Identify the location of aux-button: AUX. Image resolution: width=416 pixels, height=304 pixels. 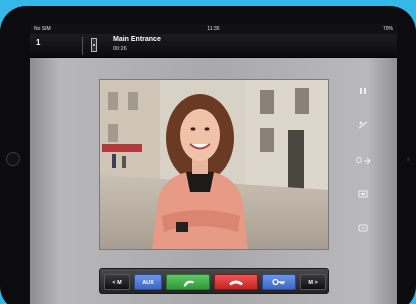
(148, 282).